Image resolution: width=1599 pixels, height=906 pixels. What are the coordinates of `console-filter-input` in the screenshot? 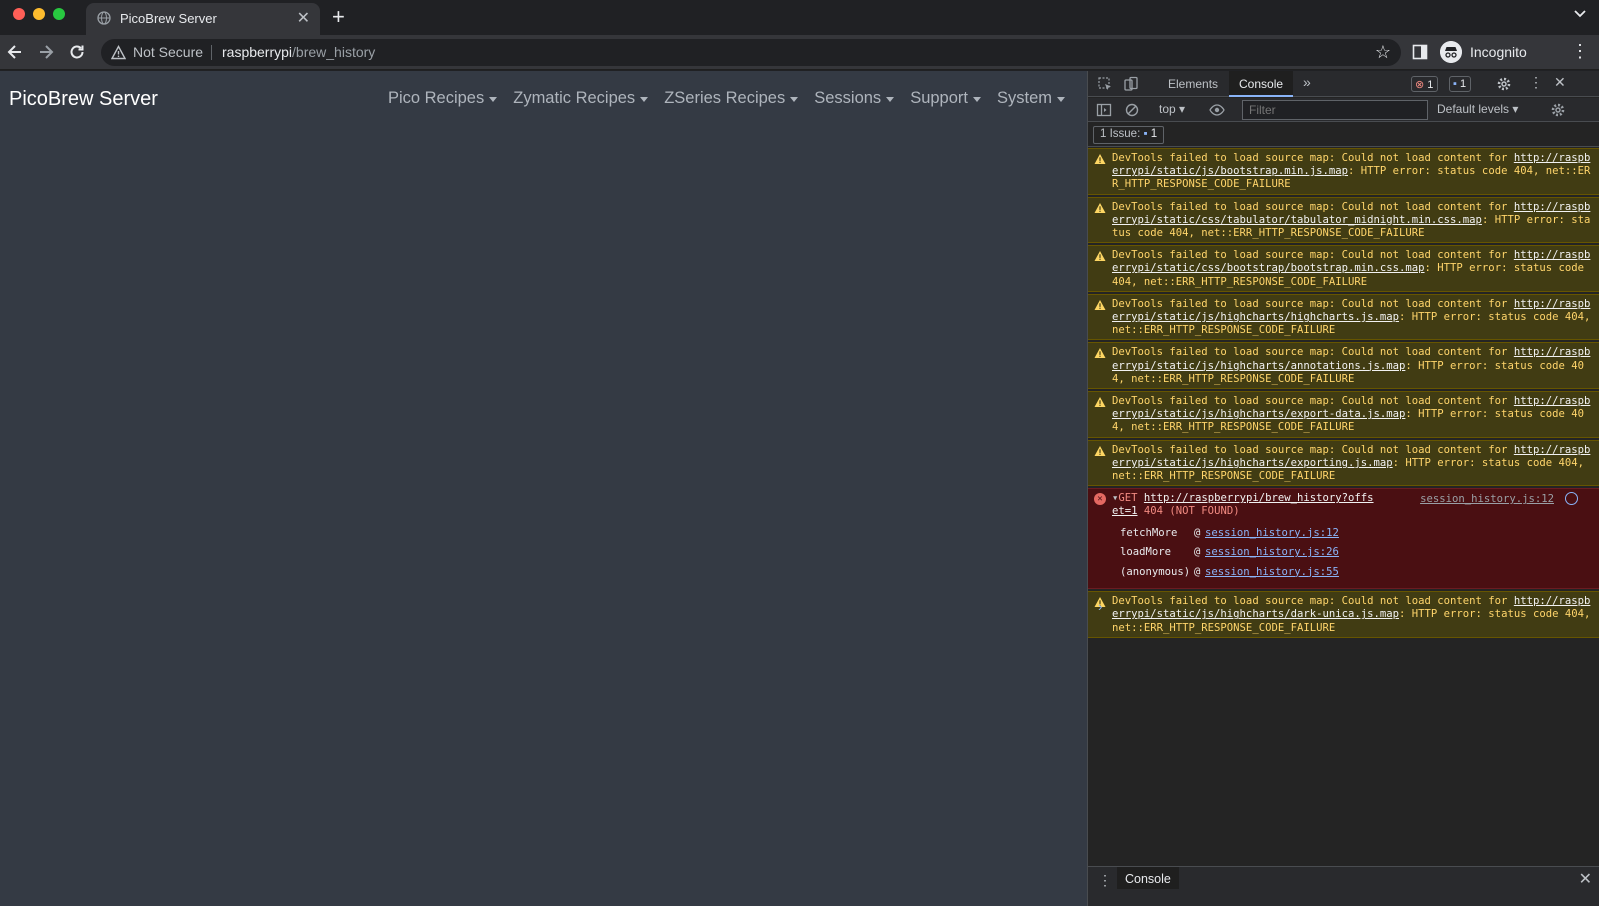 It's located at (1335, 110).